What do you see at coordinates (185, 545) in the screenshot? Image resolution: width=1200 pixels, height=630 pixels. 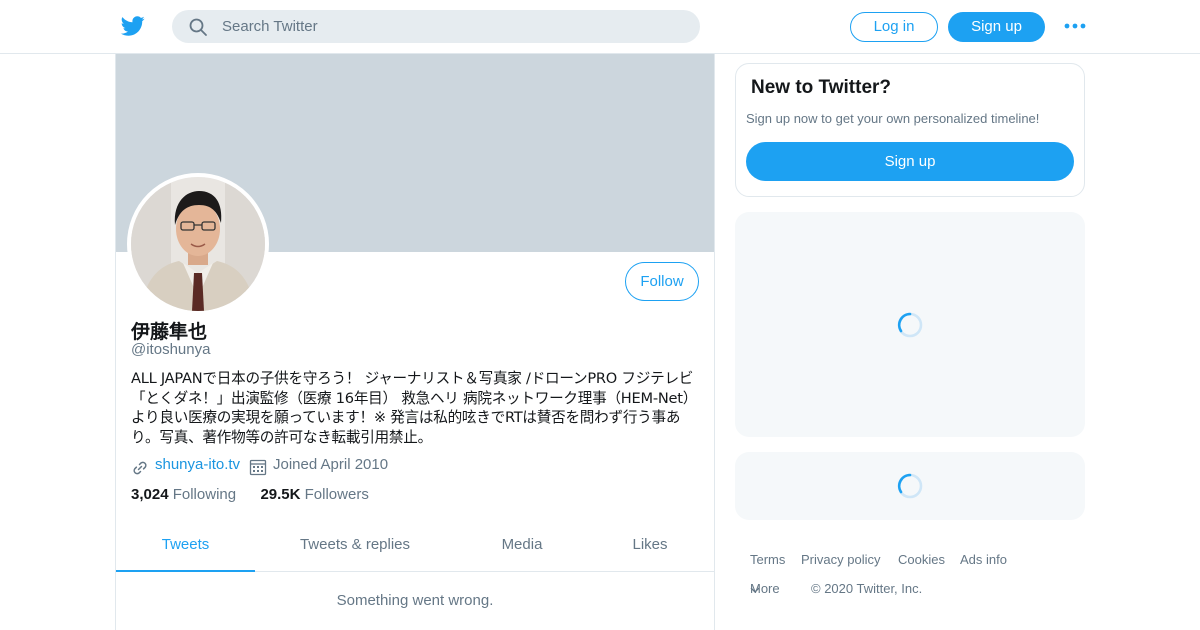 I see `tab-tweets: Tweets` at bounding box center [185, 545].